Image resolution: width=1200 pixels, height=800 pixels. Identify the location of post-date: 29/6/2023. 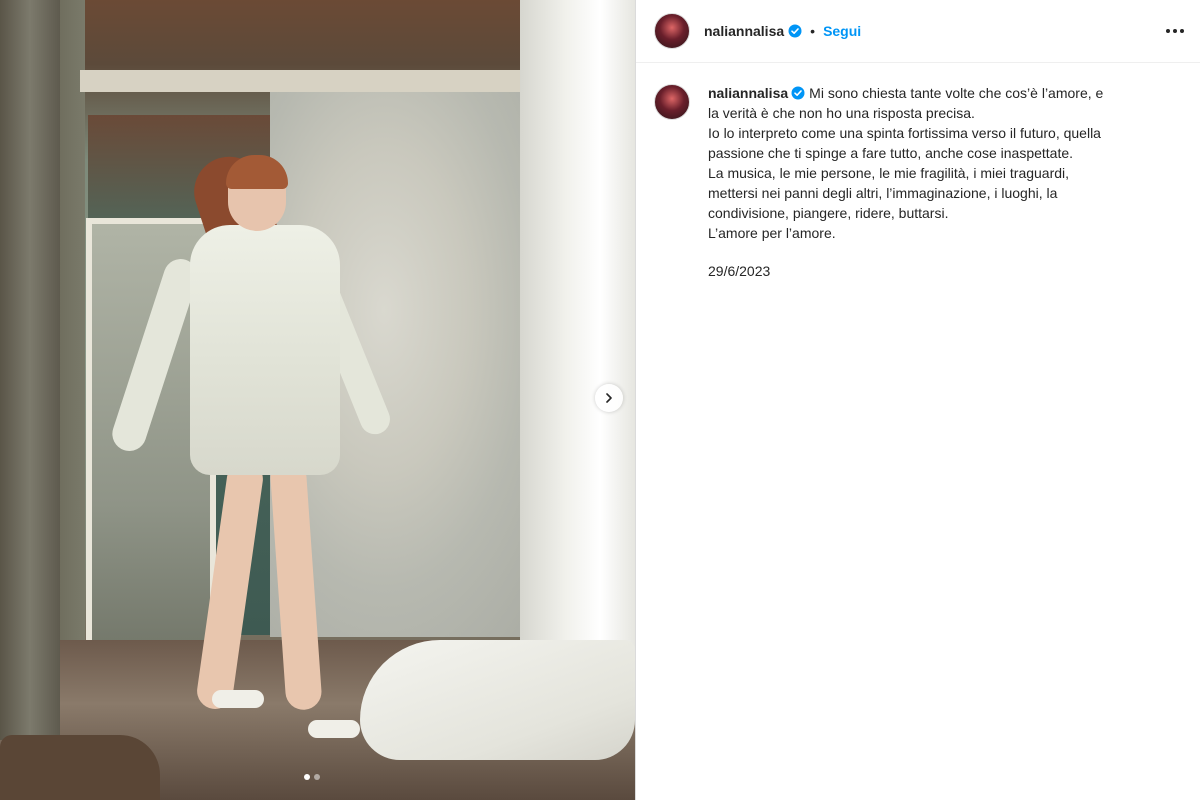
(908, 271).